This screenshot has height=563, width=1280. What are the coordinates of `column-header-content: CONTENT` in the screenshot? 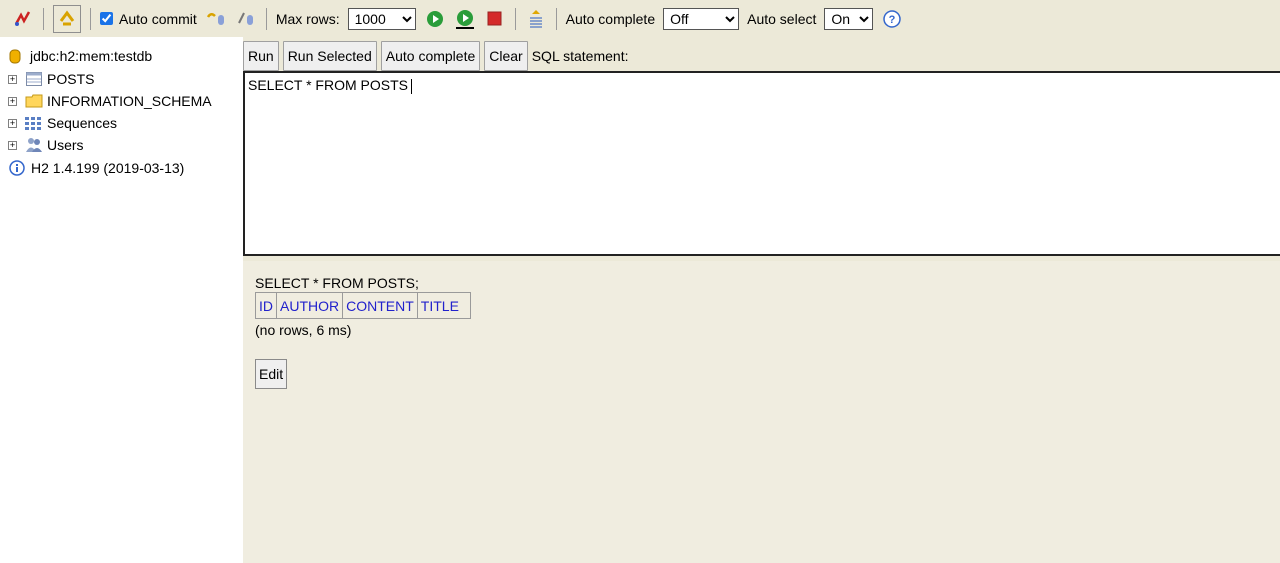 It's located at (380, 305).